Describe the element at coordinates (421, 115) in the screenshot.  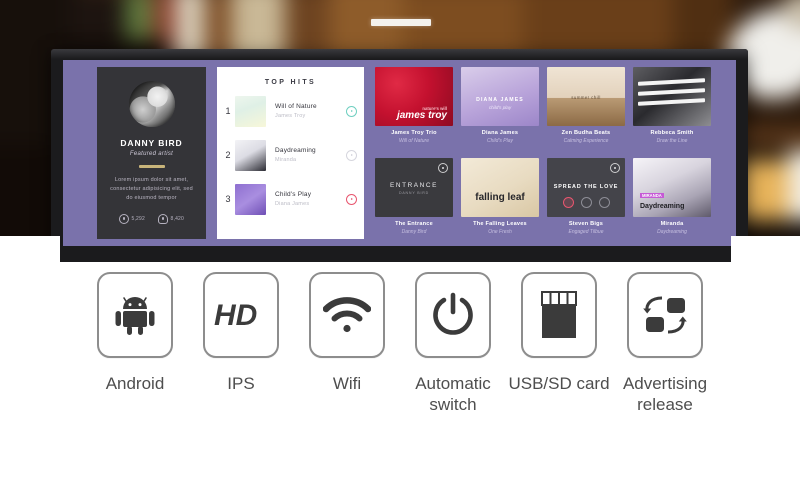
I see `album-cover-main-text: james troy` at that location.